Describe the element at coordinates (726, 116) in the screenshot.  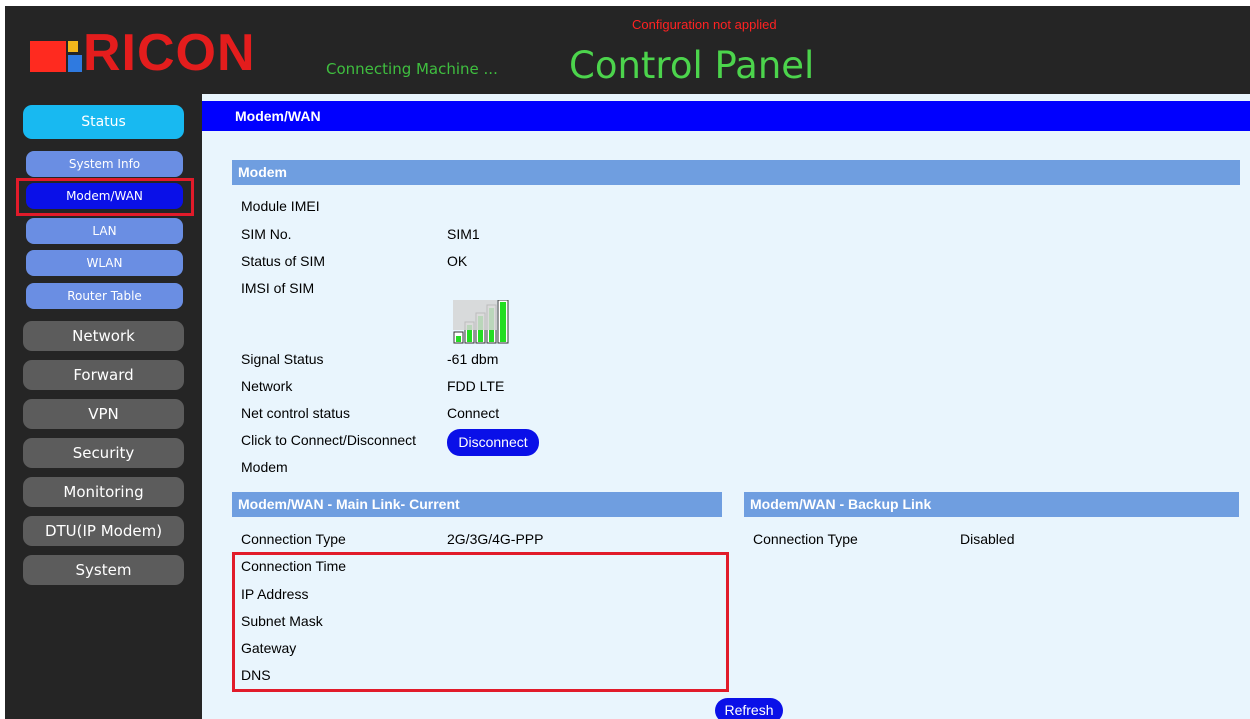
I see `page-title-bar: Modem/WAN` at that location.